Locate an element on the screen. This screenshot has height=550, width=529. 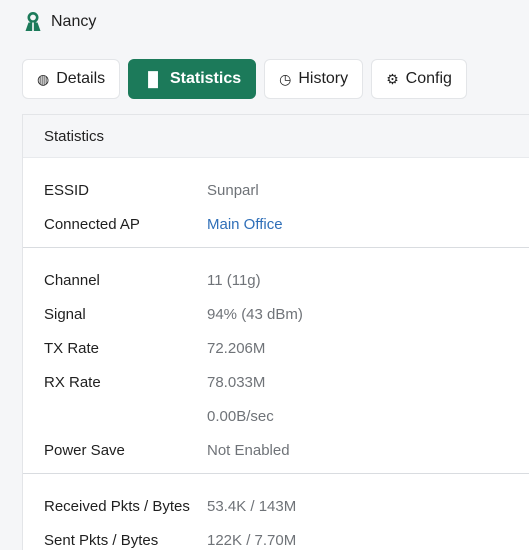
tab-config: ⚙ Config is located at coordinates (419, 79).